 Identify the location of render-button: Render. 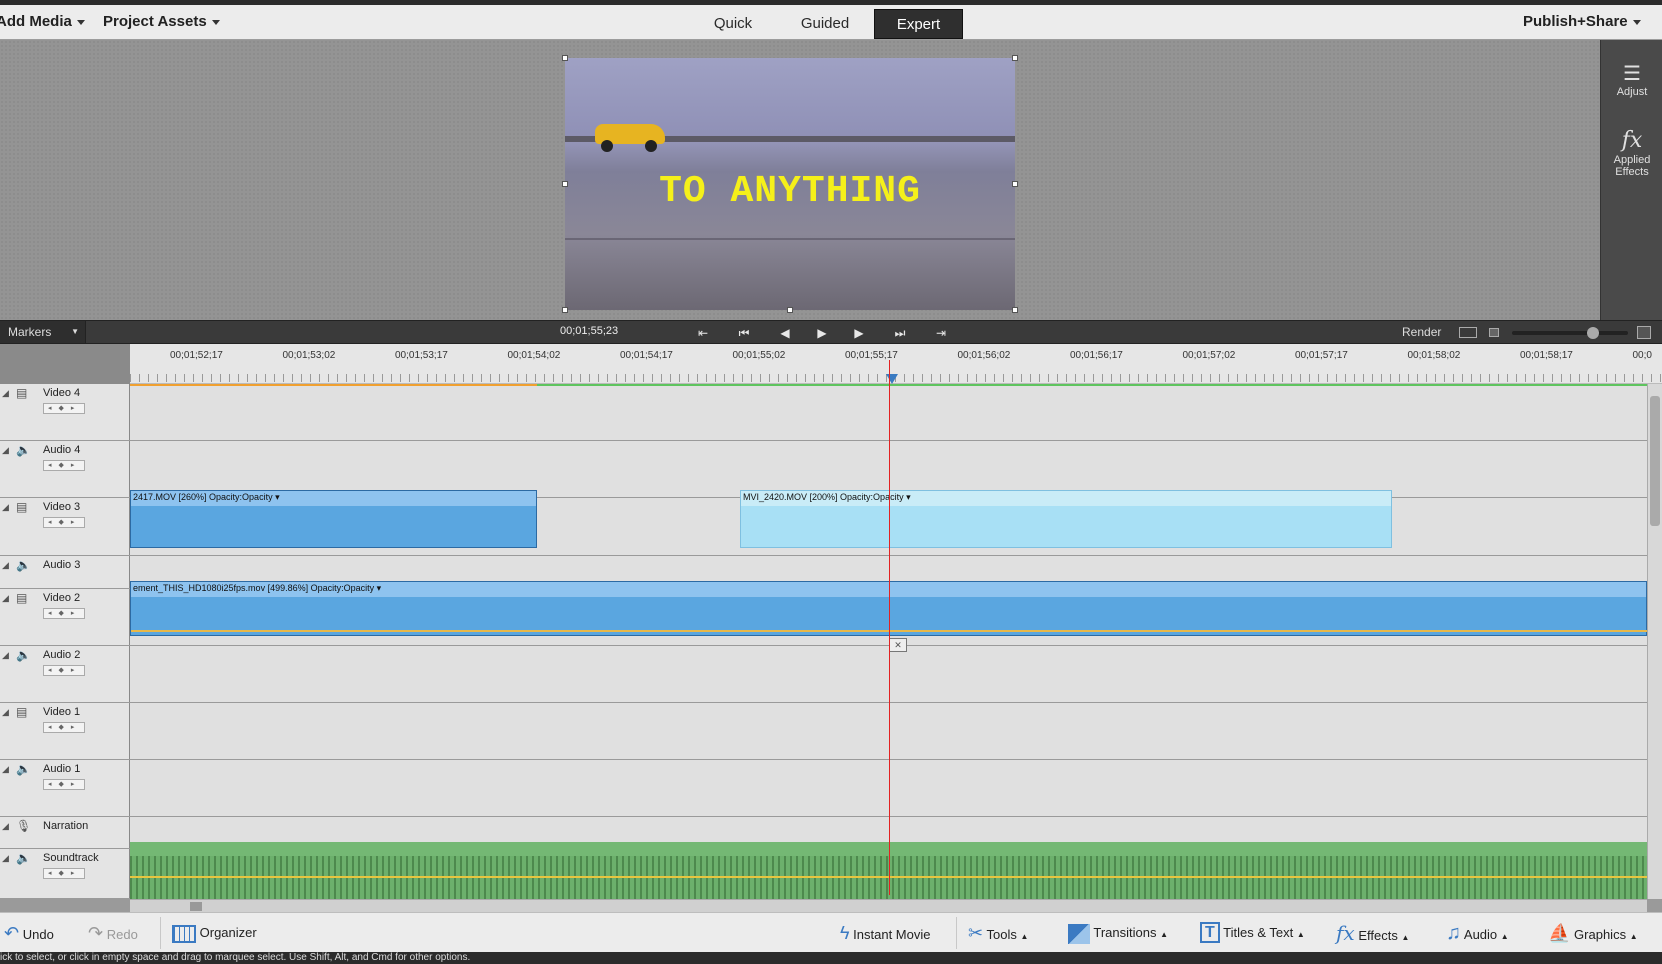
(1421, 332).